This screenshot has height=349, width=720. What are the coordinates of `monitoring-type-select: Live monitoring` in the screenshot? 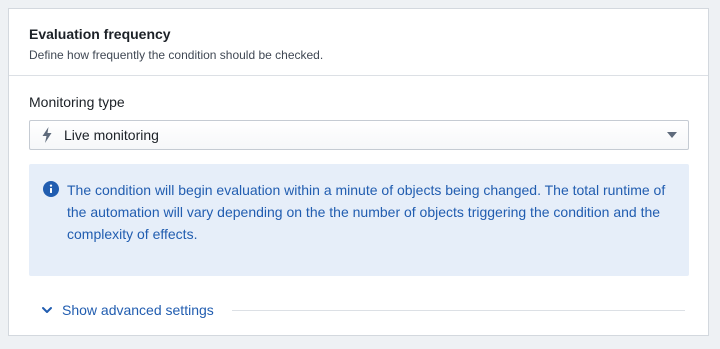 It's located at (359, 135).